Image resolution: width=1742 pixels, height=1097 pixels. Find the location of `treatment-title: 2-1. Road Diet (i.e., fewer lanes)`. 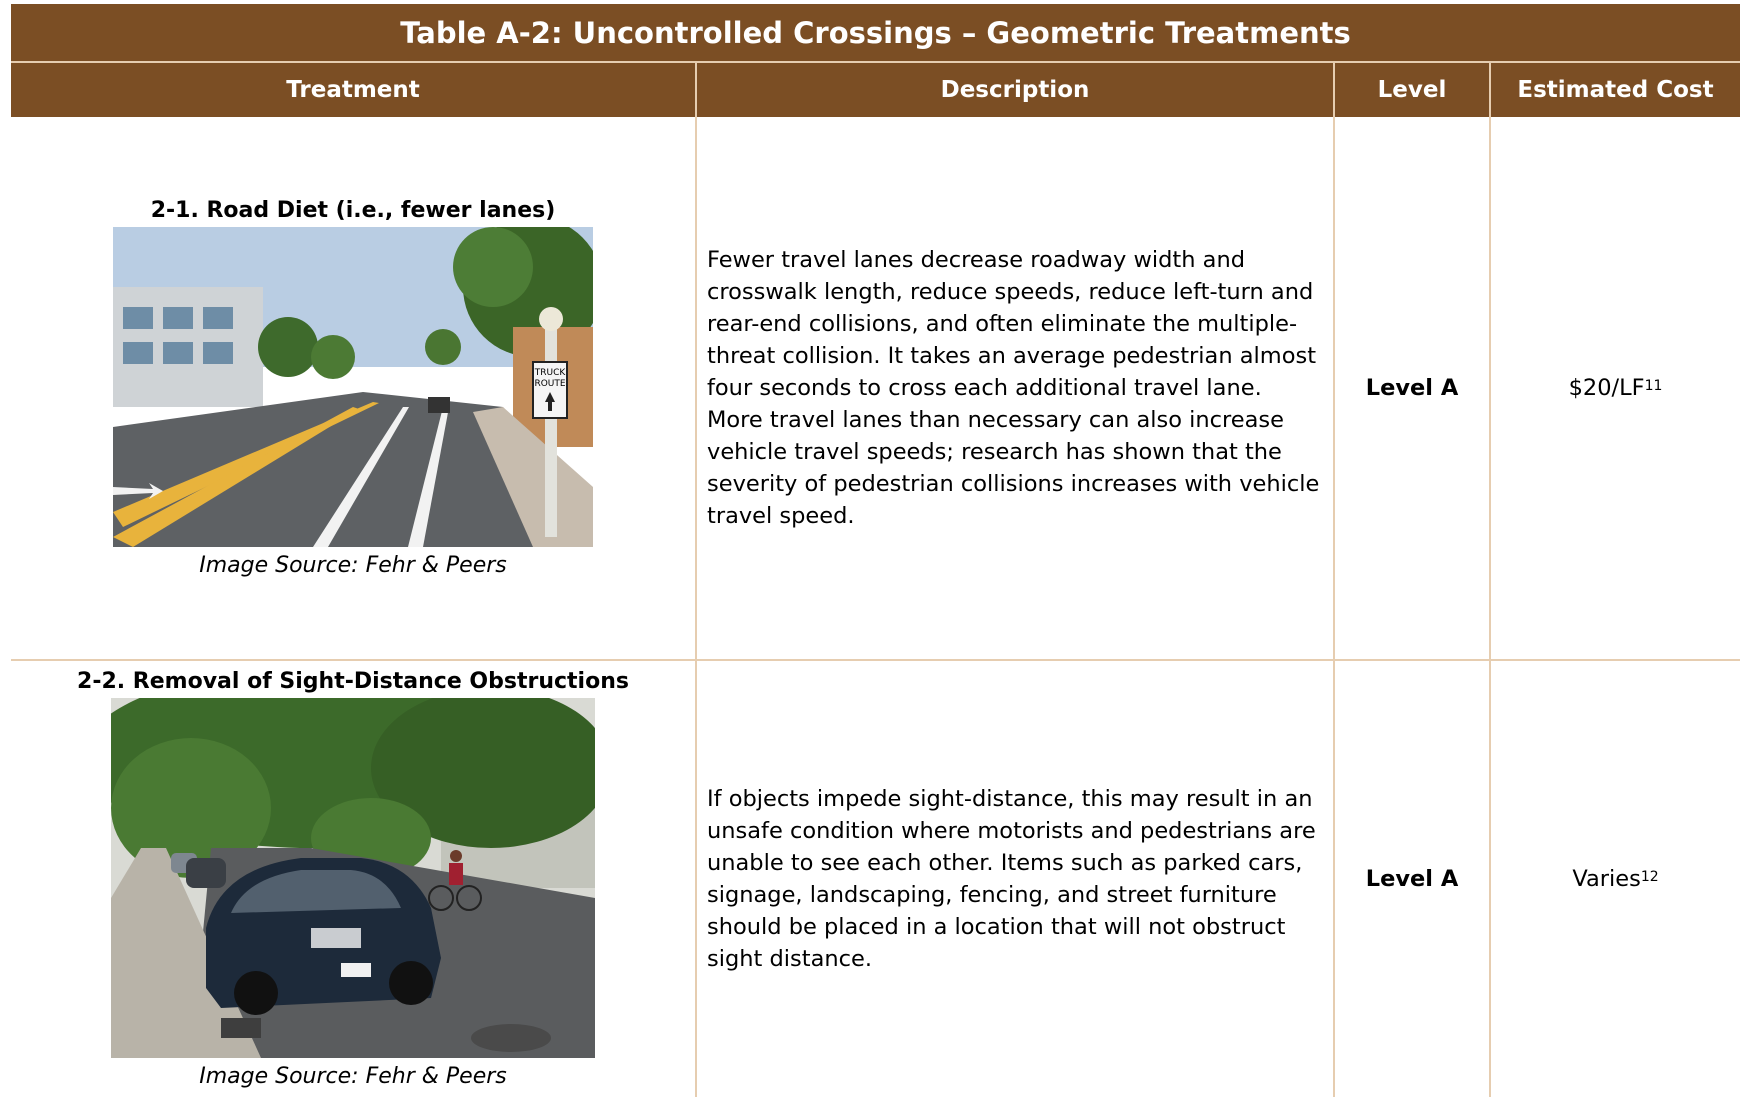

treatment-title: 2-1. Road Diet (i.e., fewer lanes) is located at coordinates (353, 210).